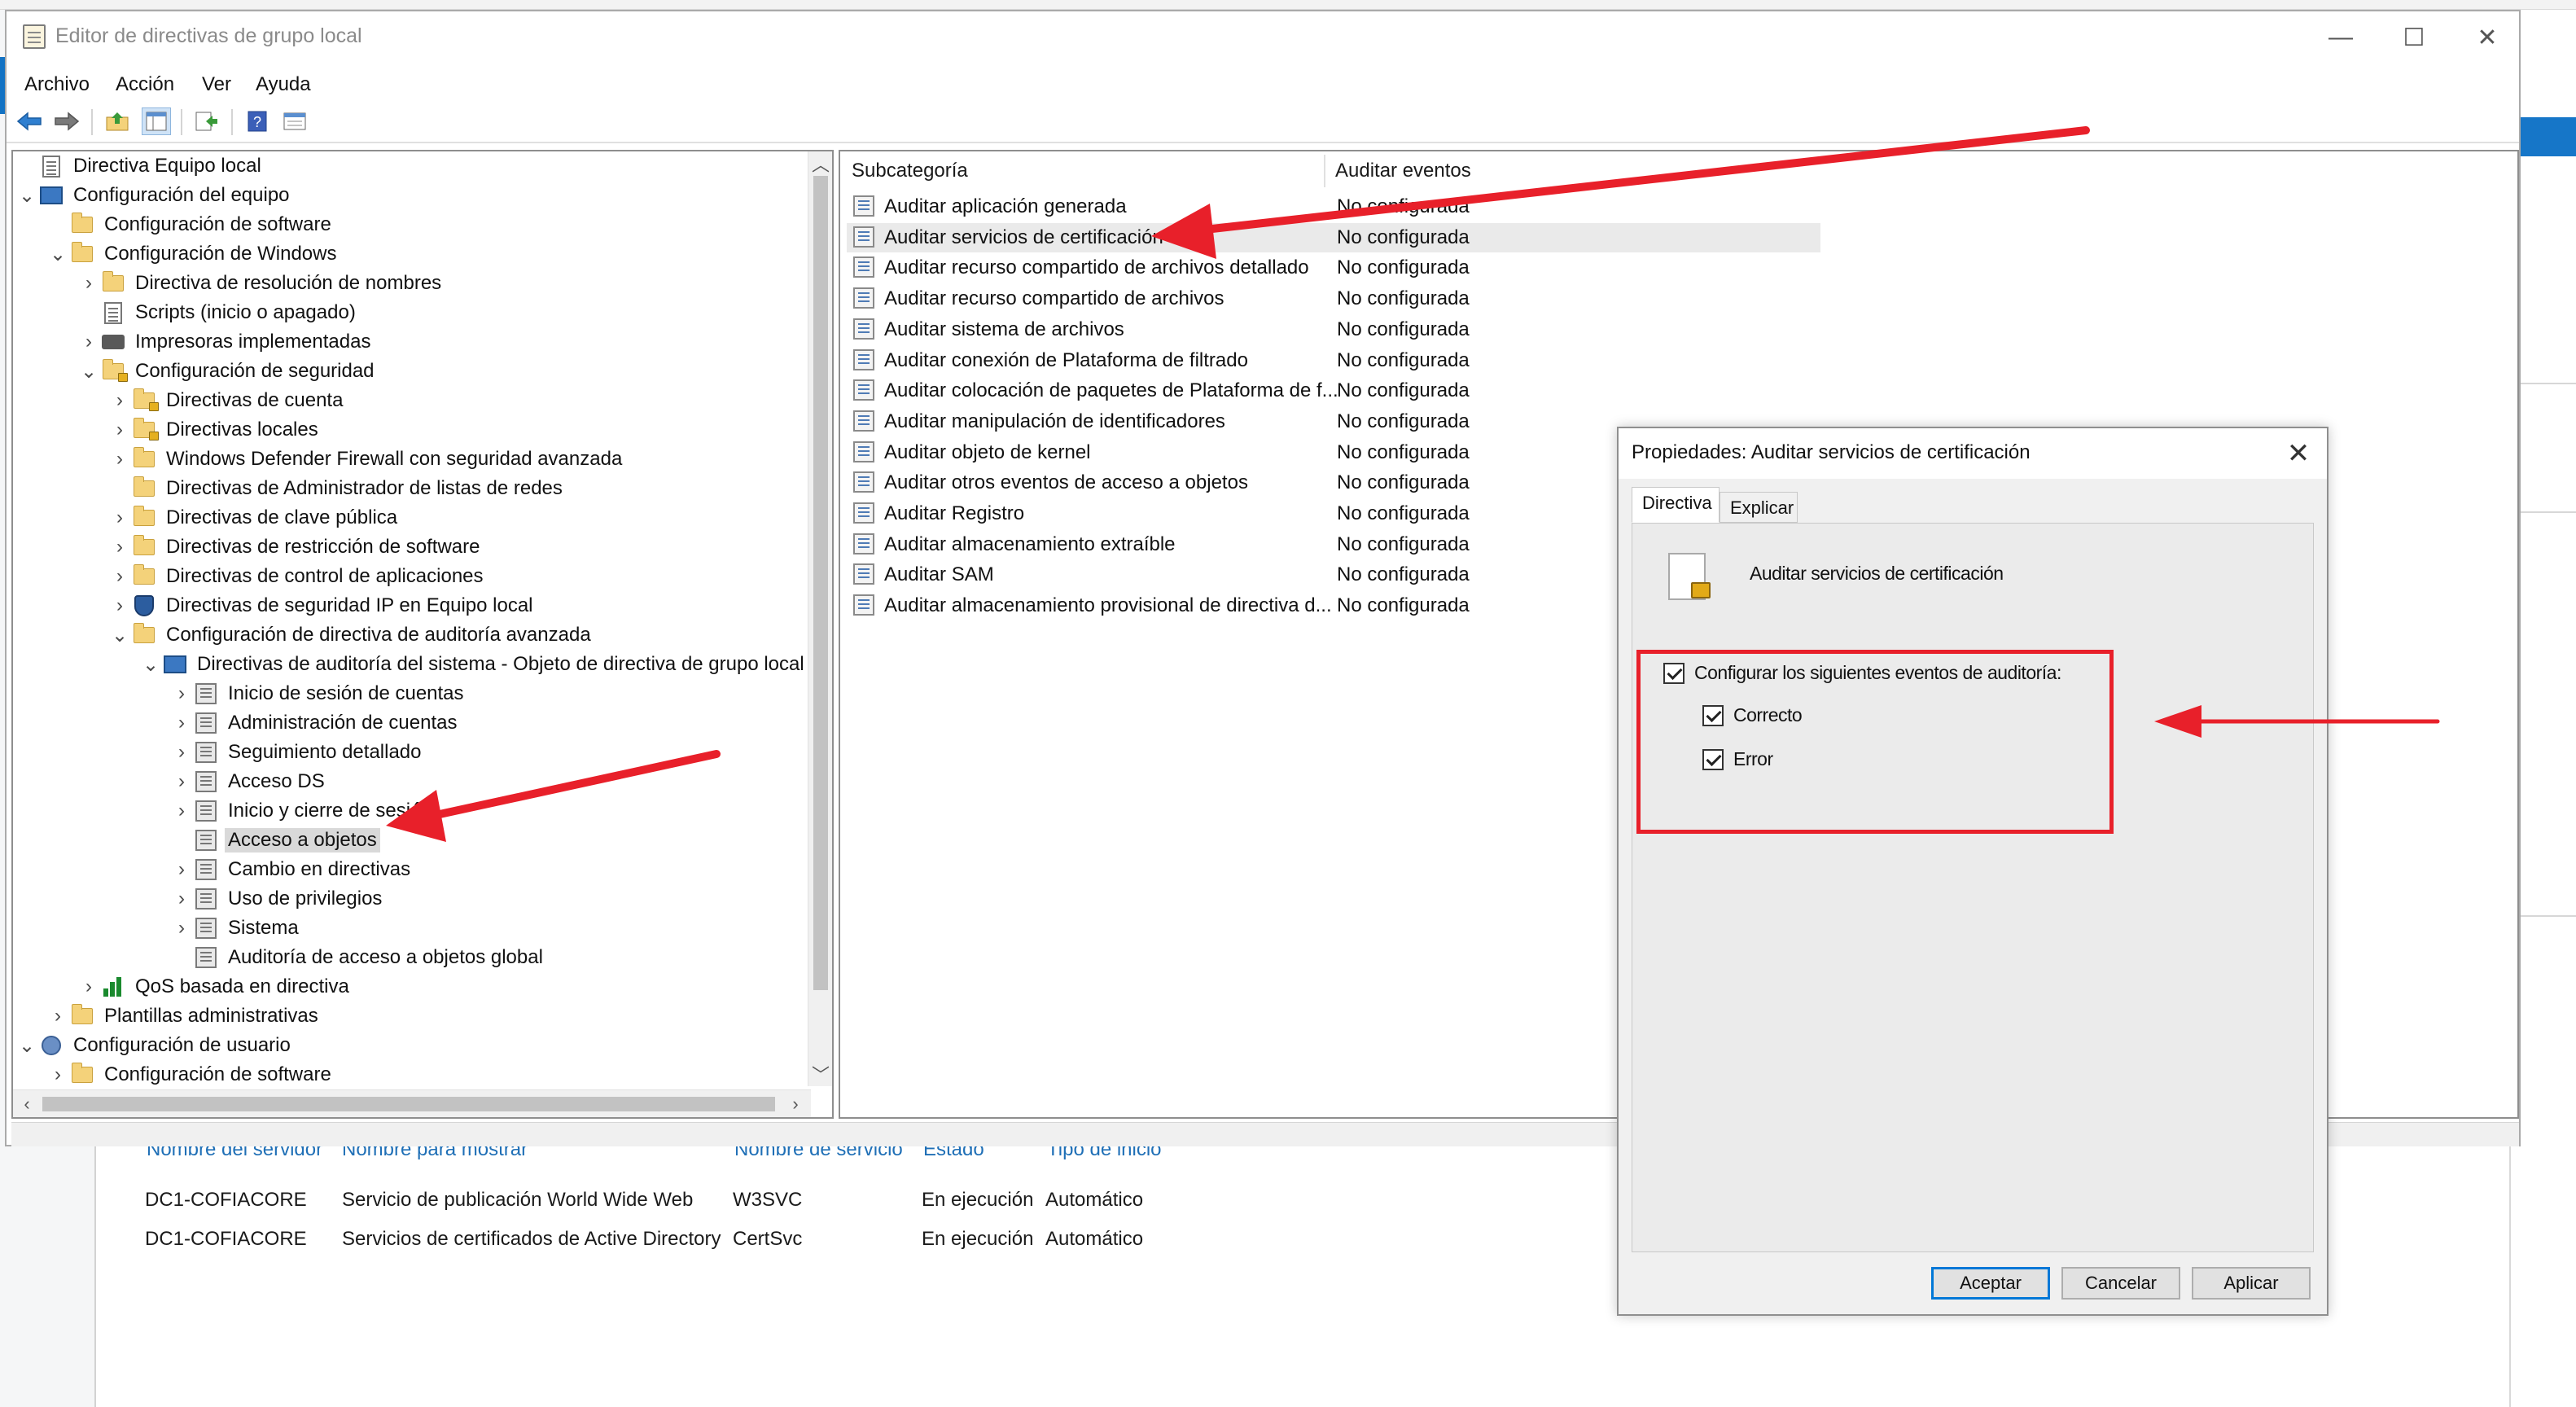 The height and width of the screenshot is (1407, 2576). Describe the element at coordinates (305, 899) in the screenshot. I see `tree-item-label: Uso de privilegios` at that location.